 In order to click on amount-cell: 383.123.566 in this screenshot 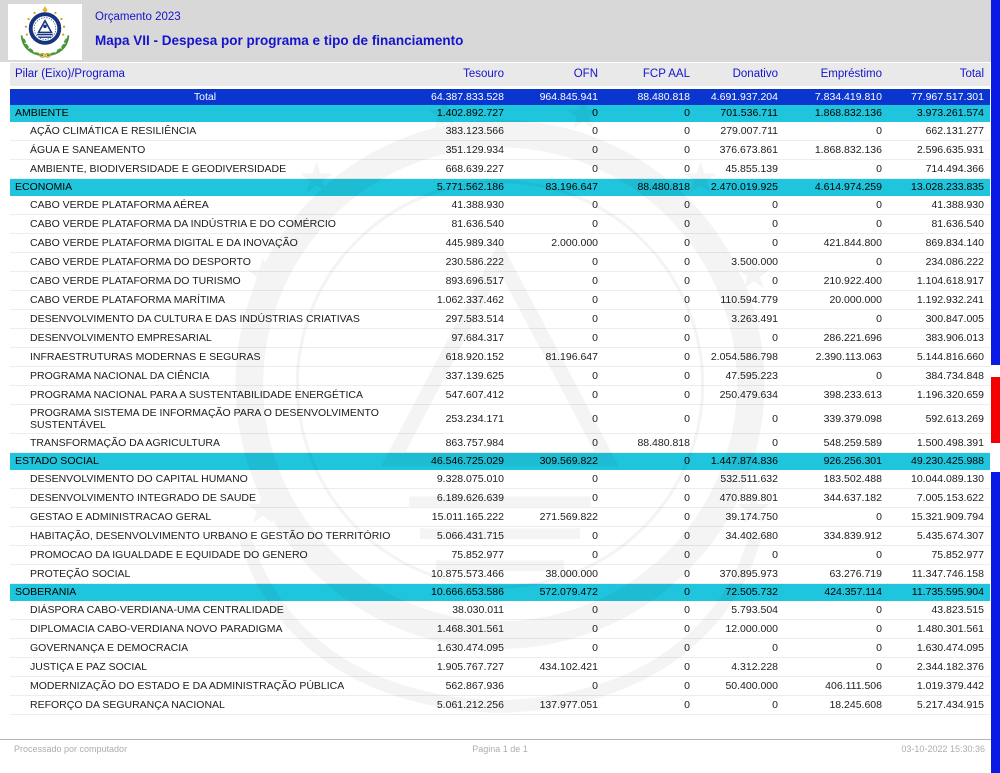, I will do `click(455, 131)`.